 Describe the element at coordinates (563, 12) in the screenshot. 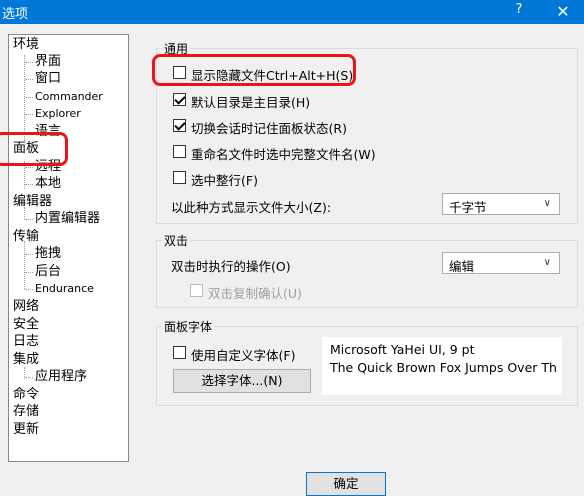

I see `close-icon: ✕` at that location.